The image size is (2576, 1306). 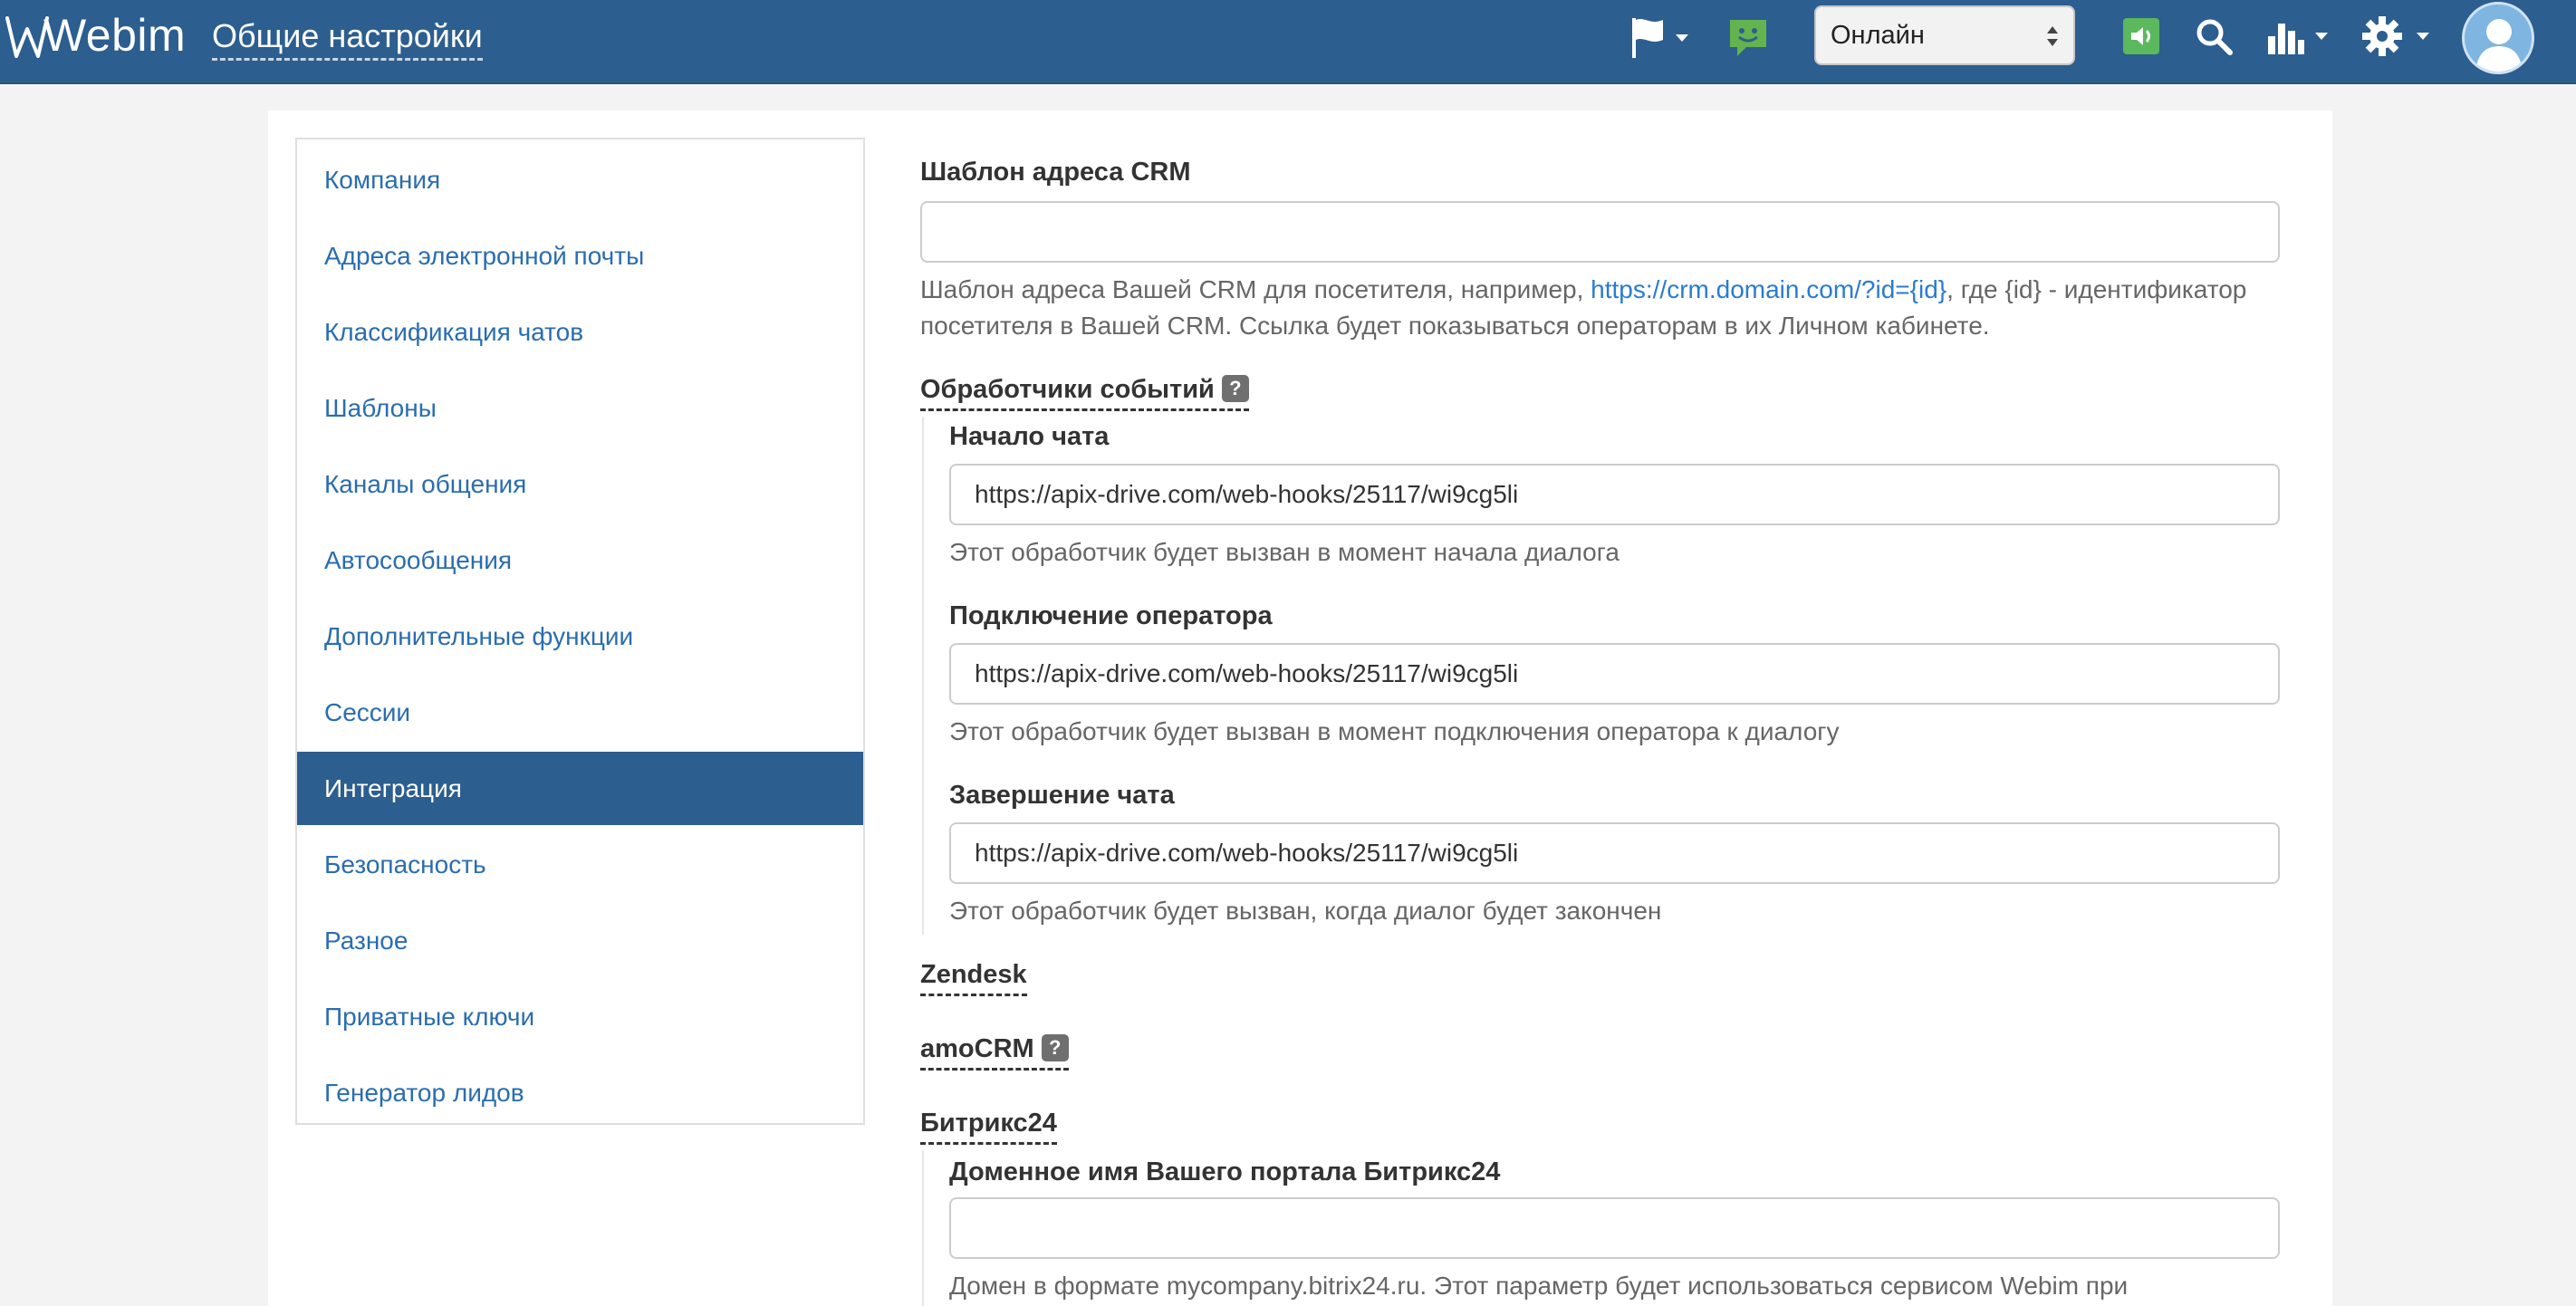 I want to click on crm-example-link: https://crm.domain.com/?id={id}, so click(x=1768, y=289).